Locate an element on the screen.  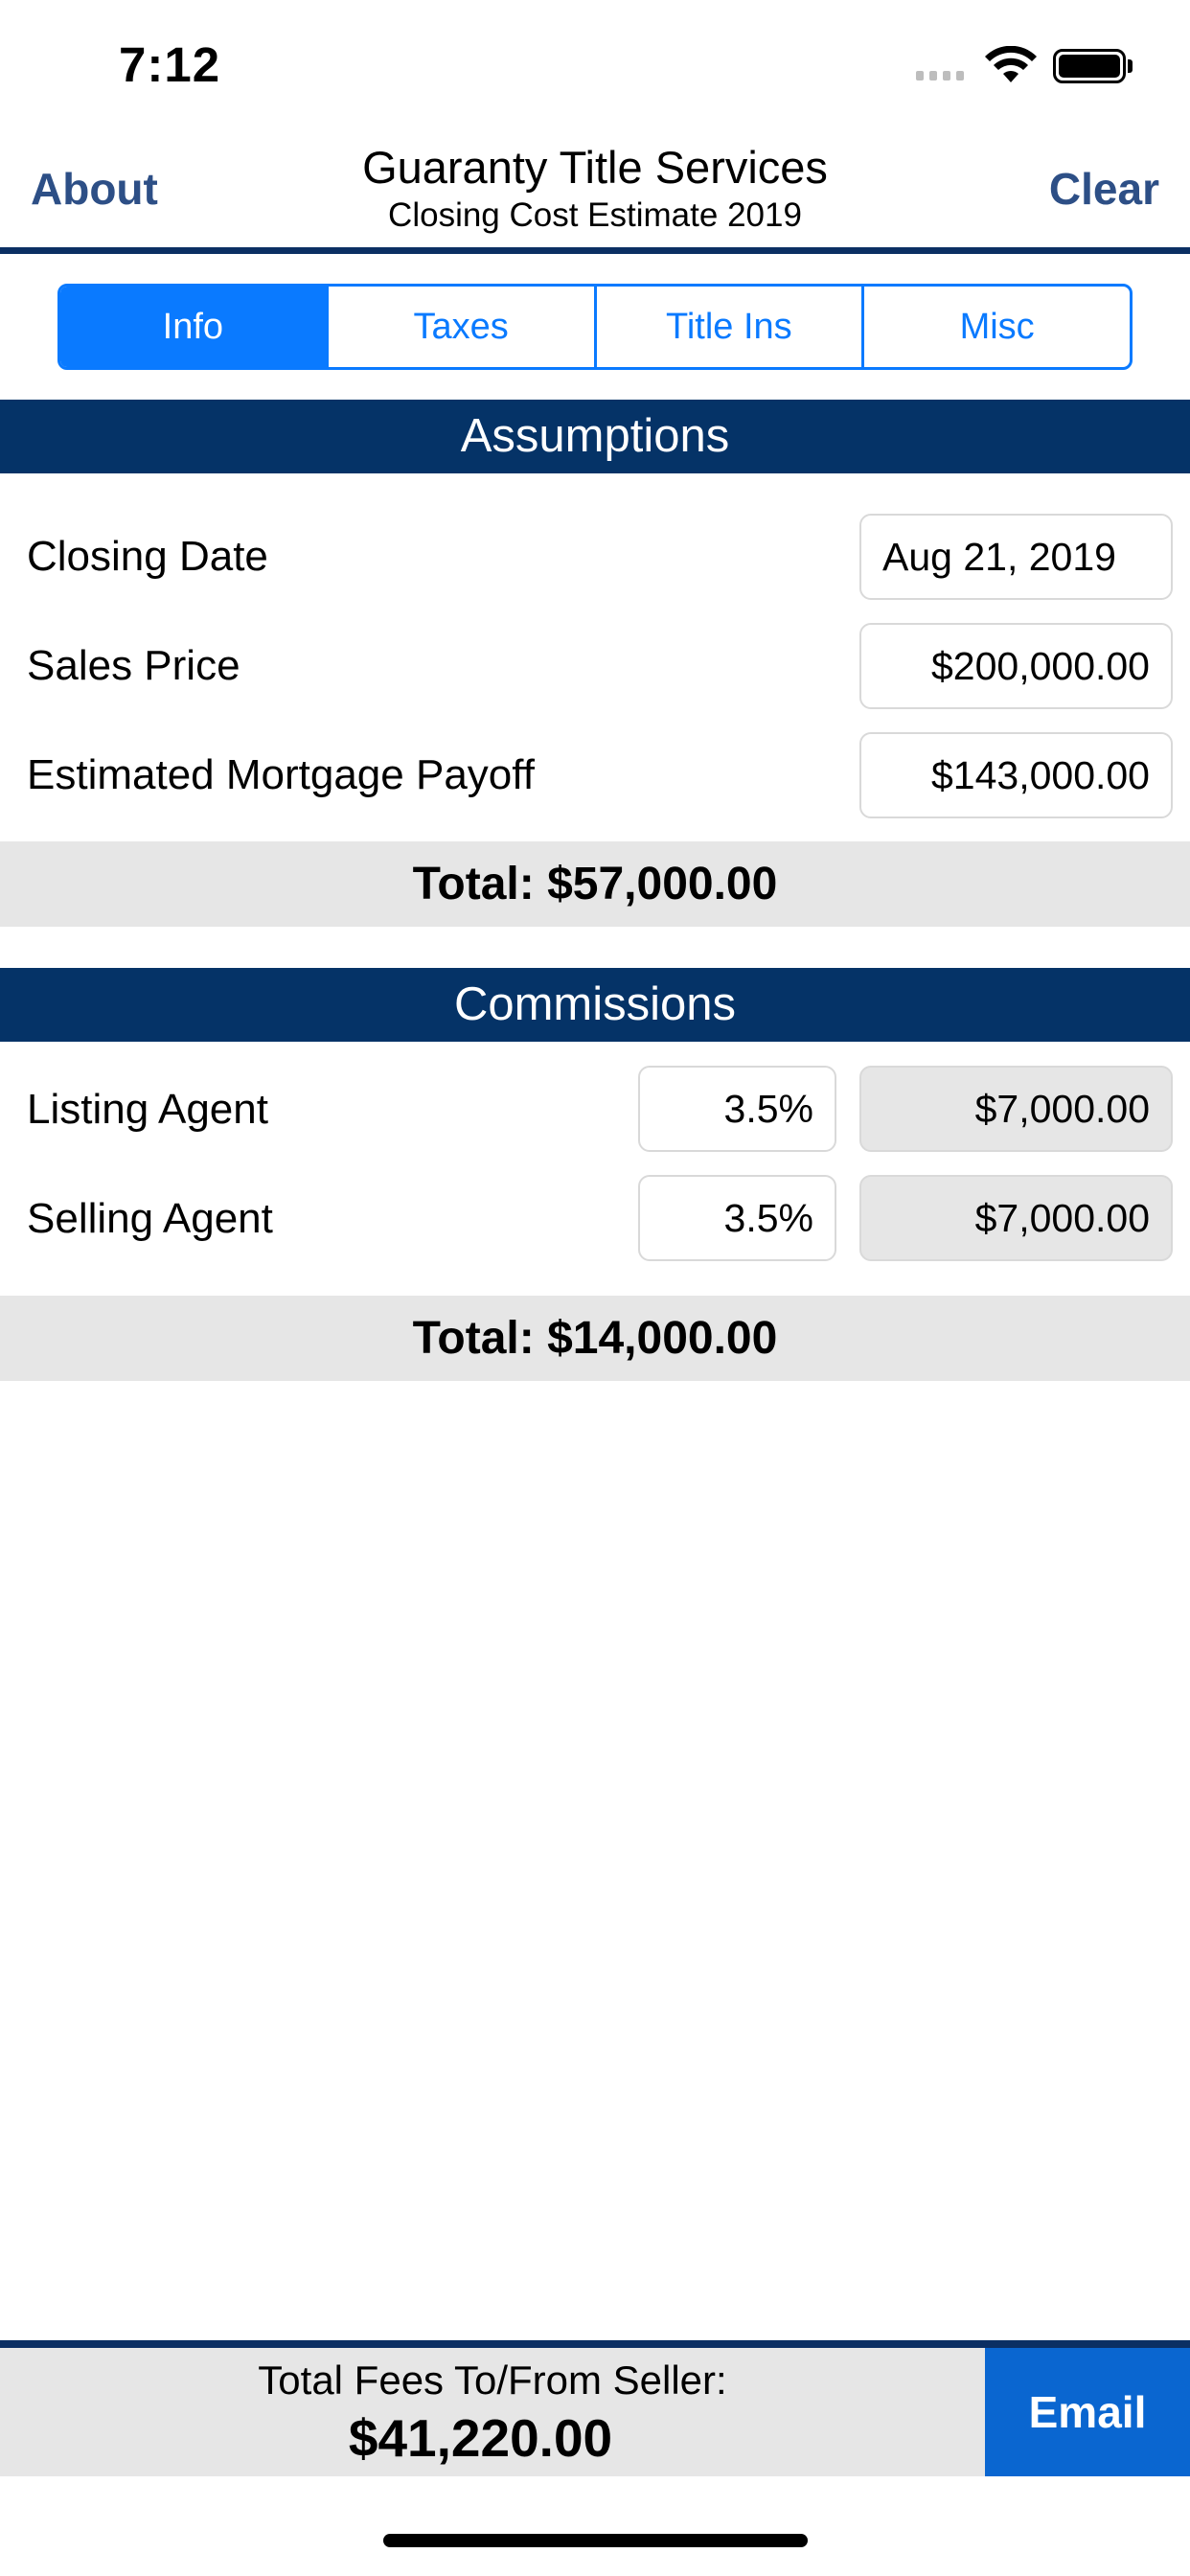
commissions-header: Commissions is located at coordinates (595, 1005).